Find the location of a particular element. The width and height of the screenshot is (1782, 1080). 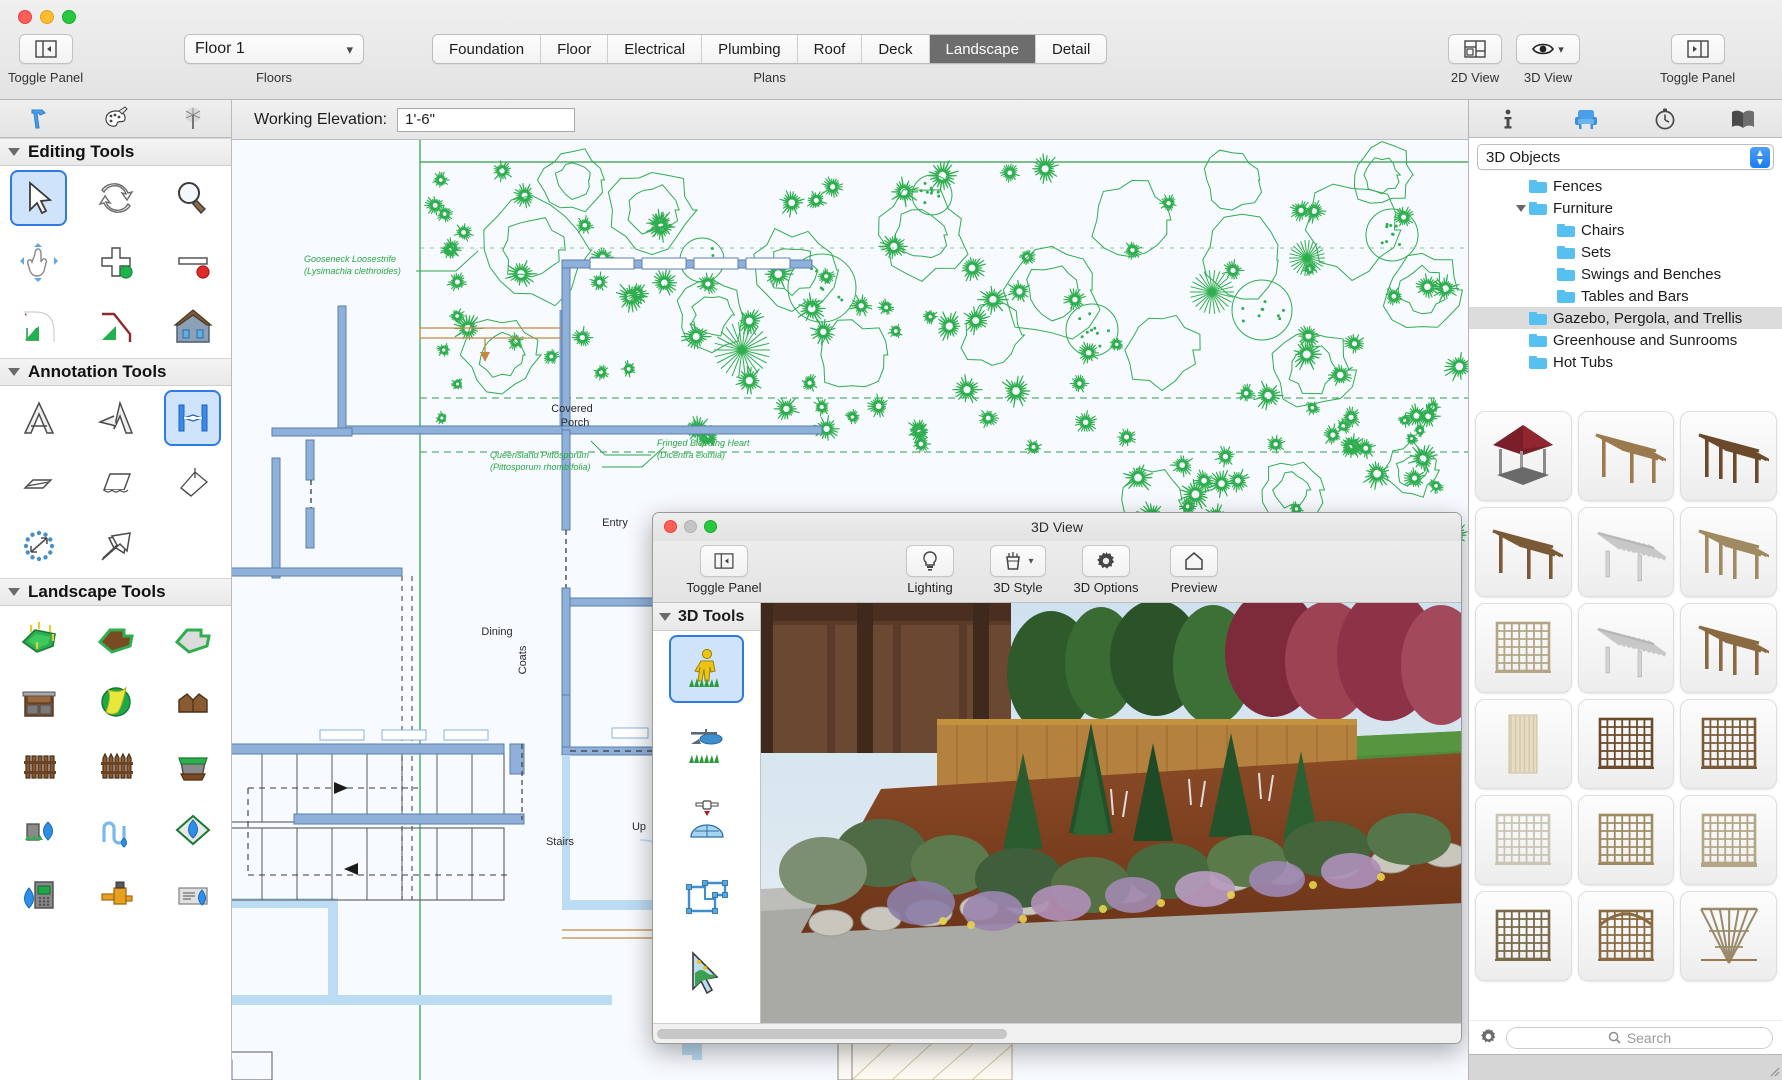

tab-object-info is located at coordinates (1508, 118).